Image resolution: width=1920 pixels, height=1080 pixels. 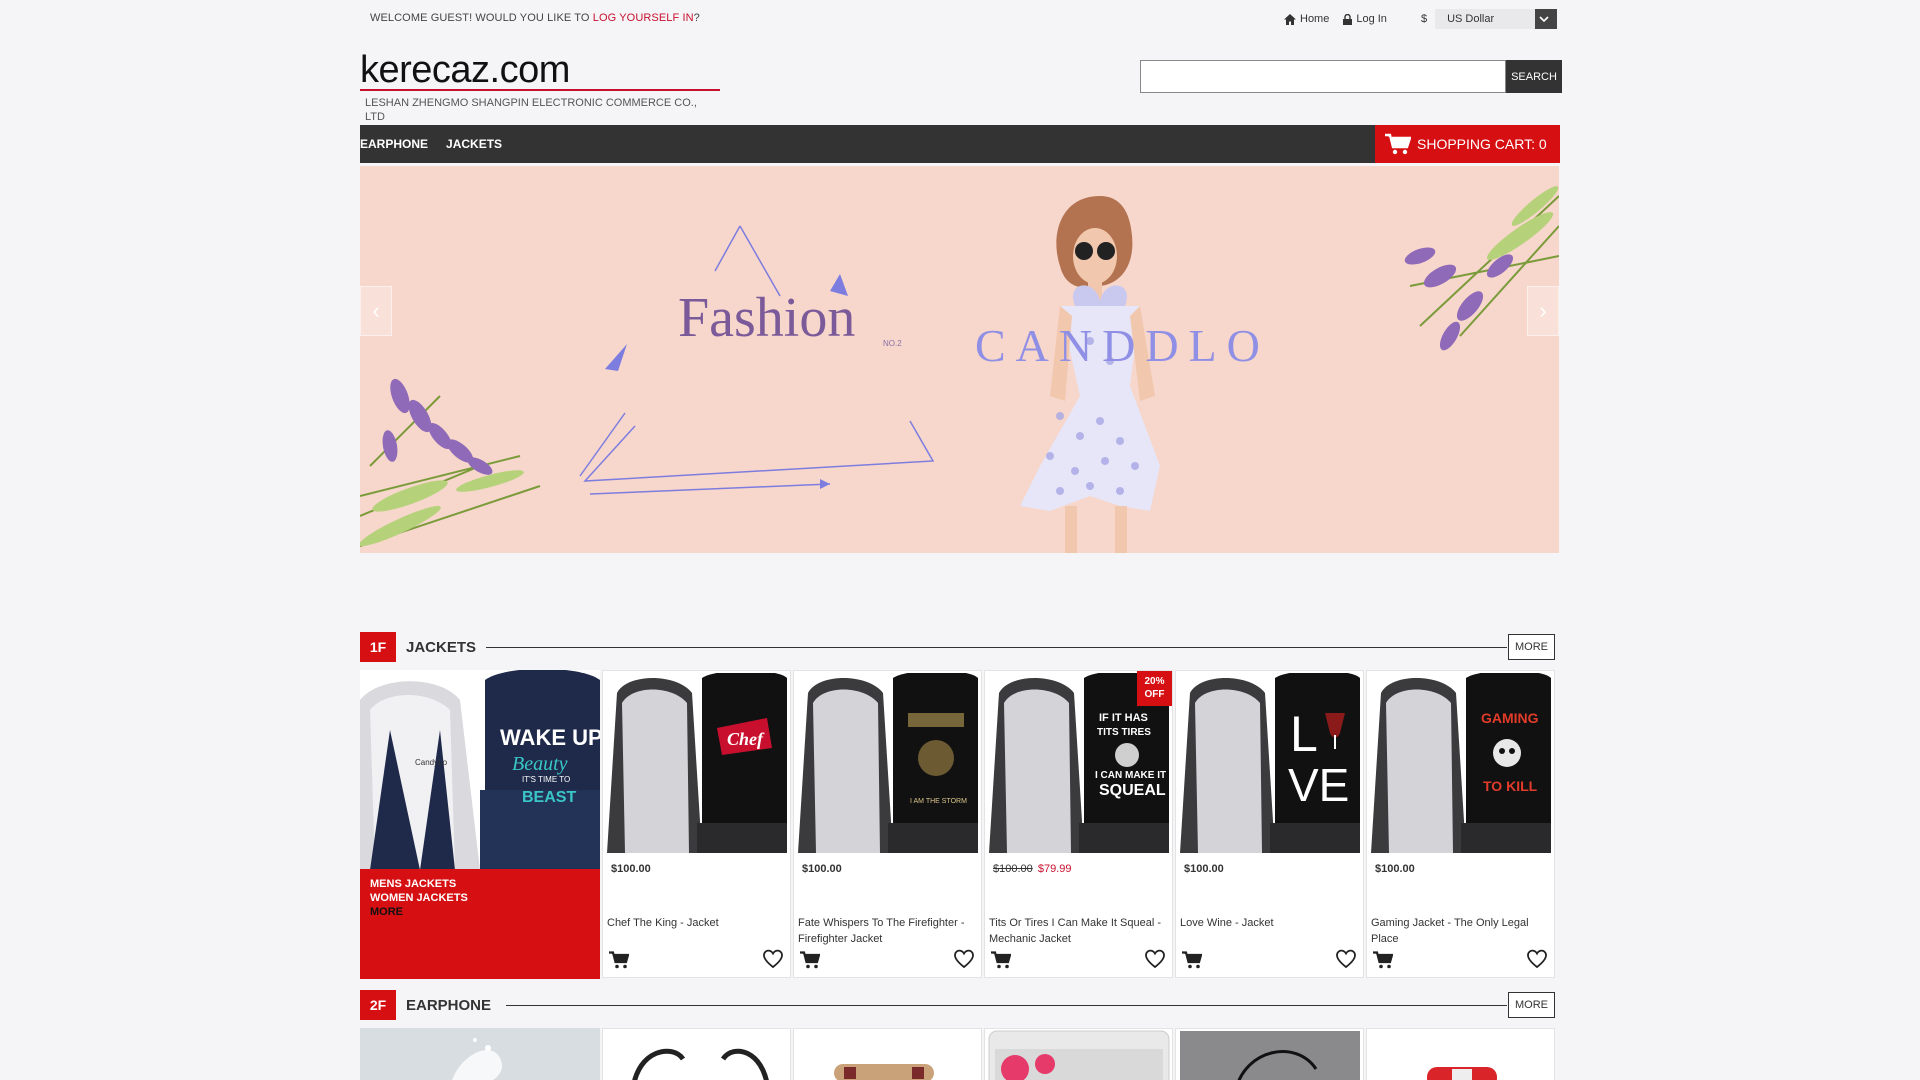 I want to click on banner-next-button: ›, so click(x=1543, y=311).